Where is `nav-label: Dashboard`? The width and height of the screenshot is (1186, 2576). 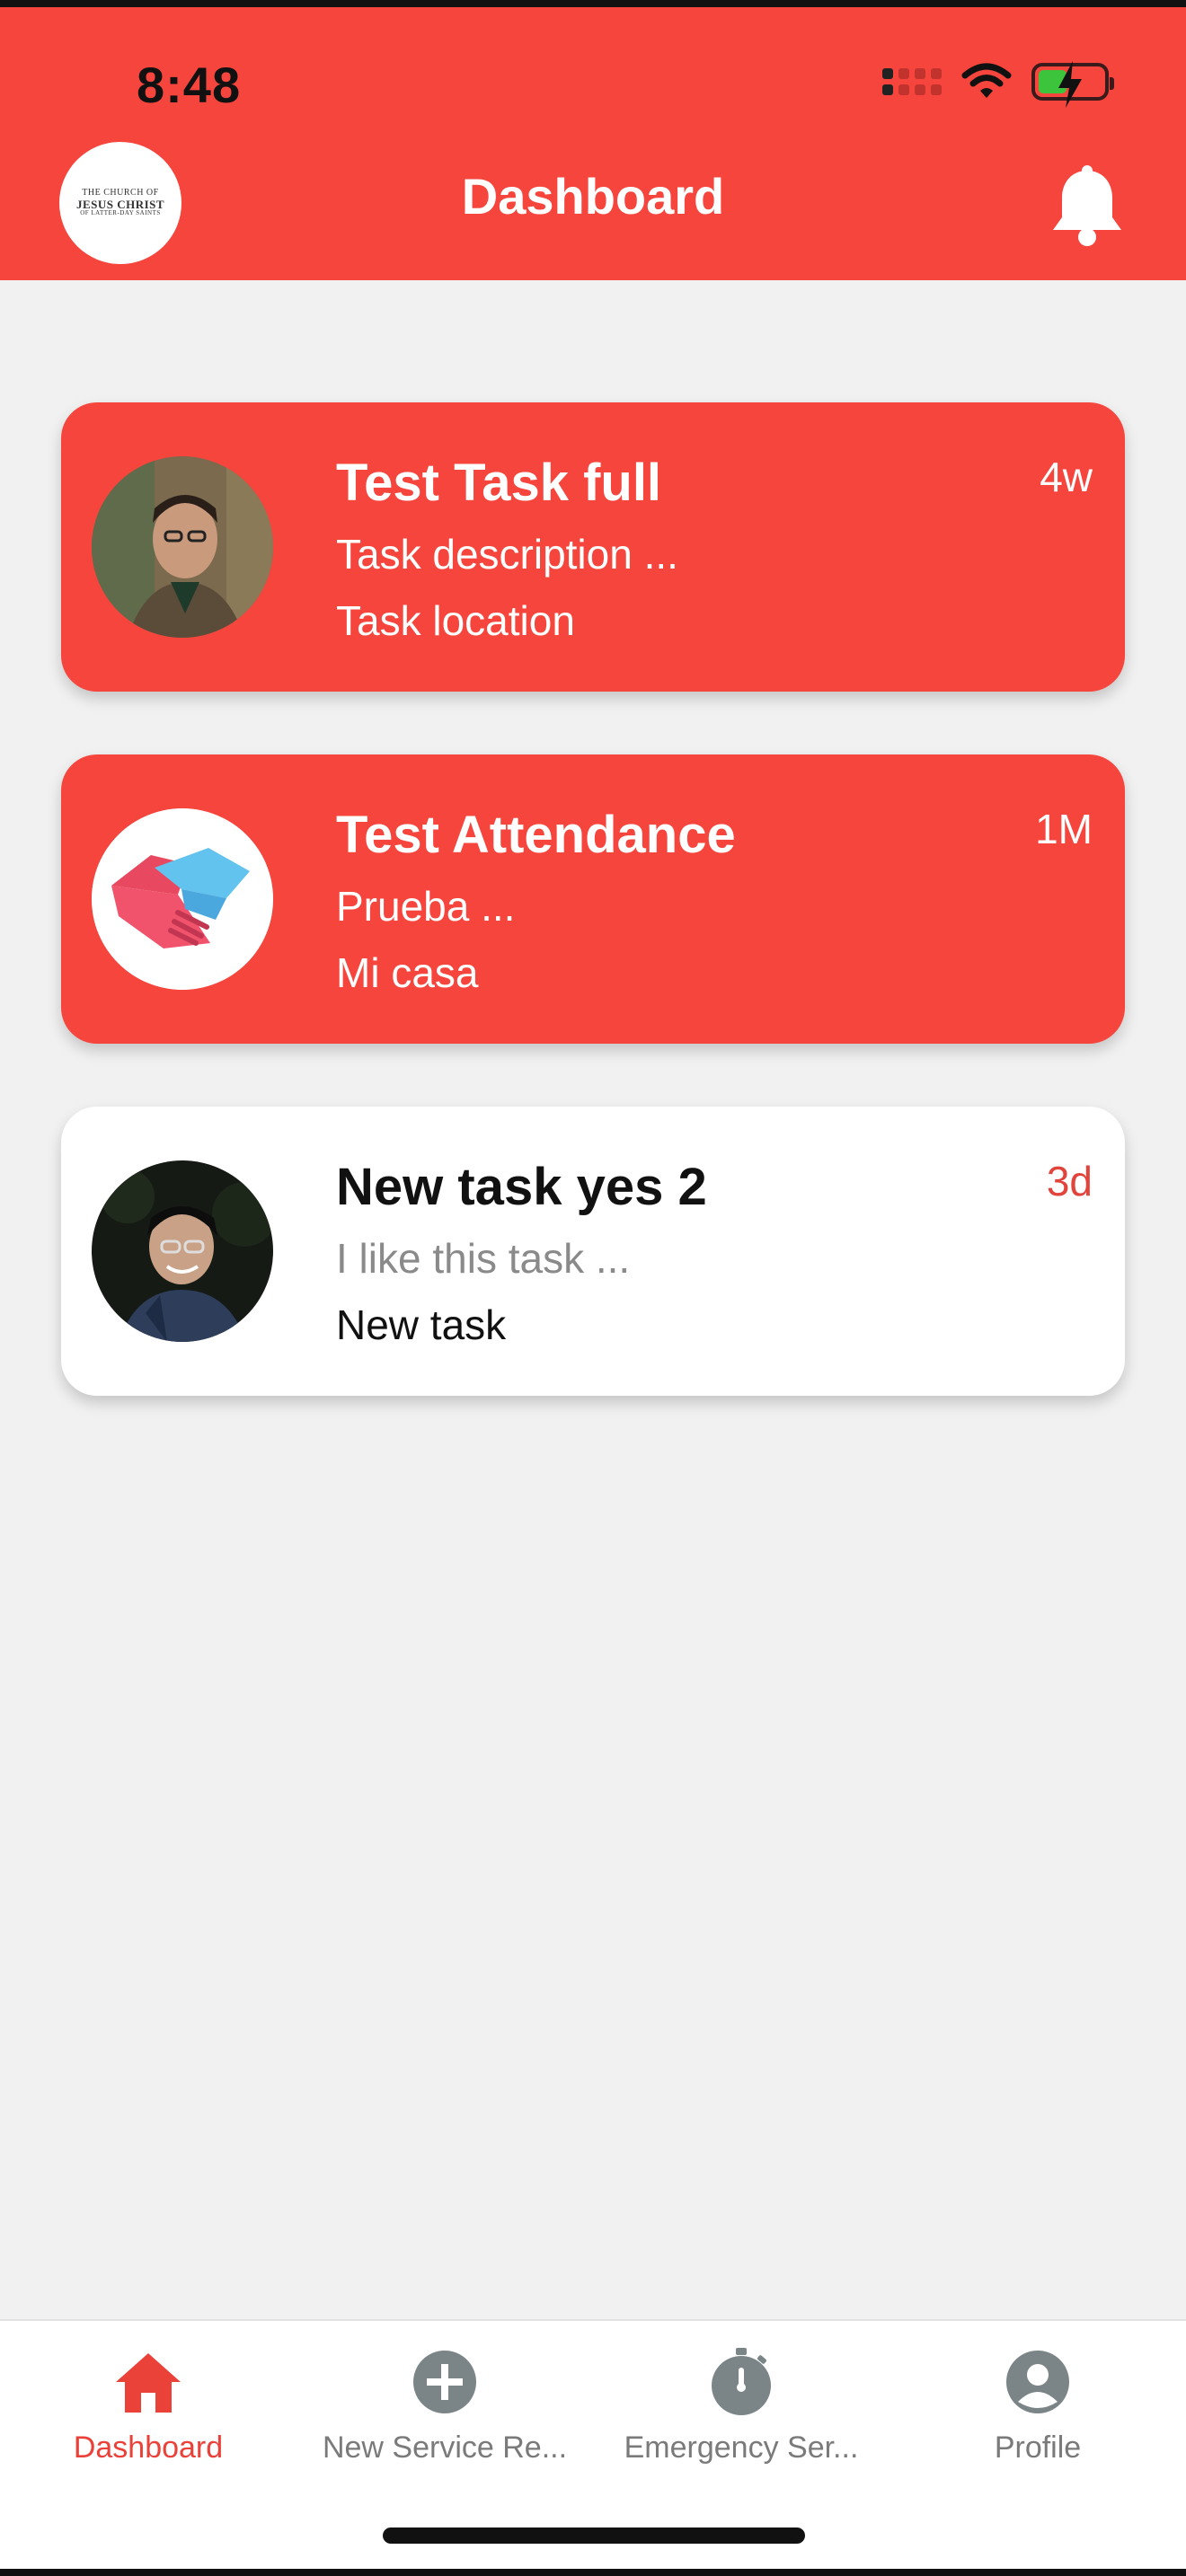 nav-label: Dashboard is located at coordinates (148, 2447).